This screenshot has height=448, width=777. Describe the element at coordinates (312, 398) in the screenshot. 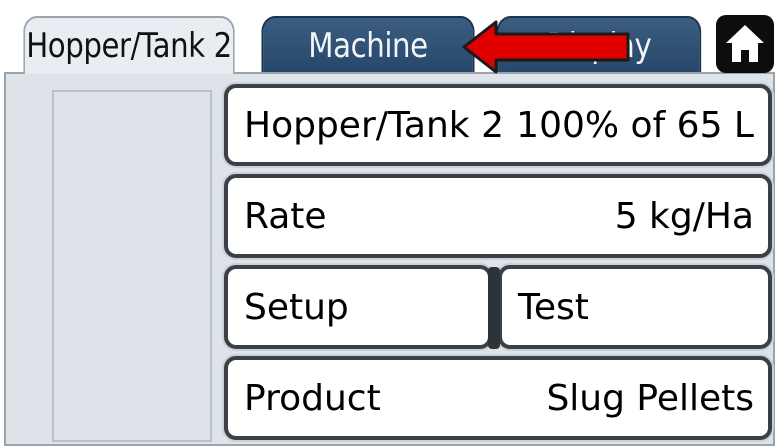

I see `product-label: Product` at that location.